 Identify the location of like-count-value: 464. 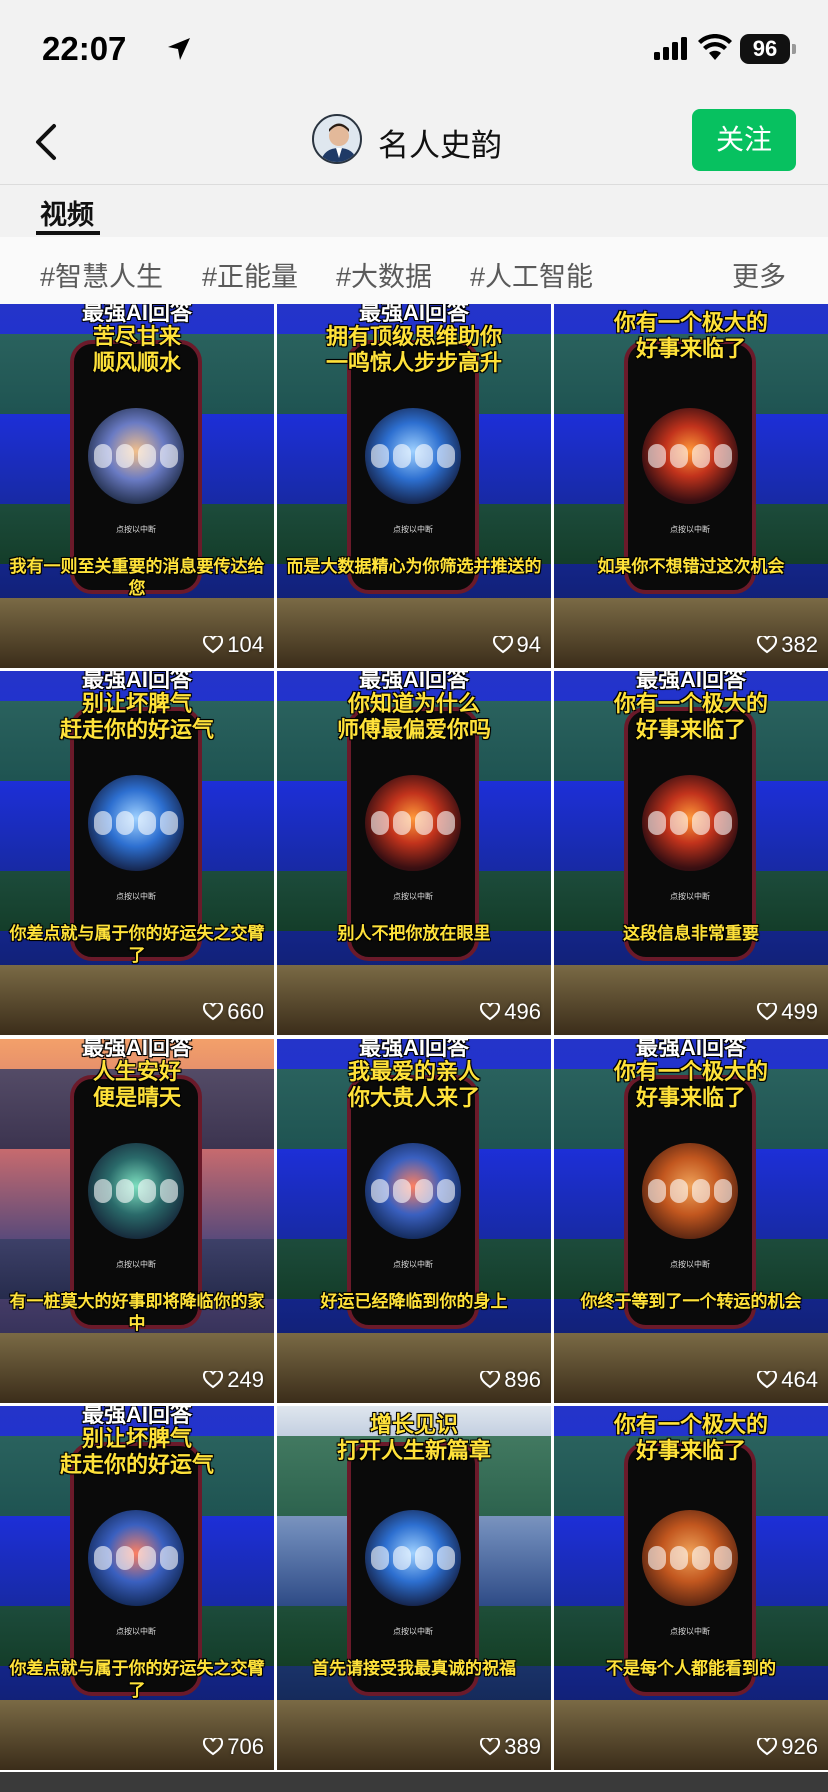
(799, 1379).